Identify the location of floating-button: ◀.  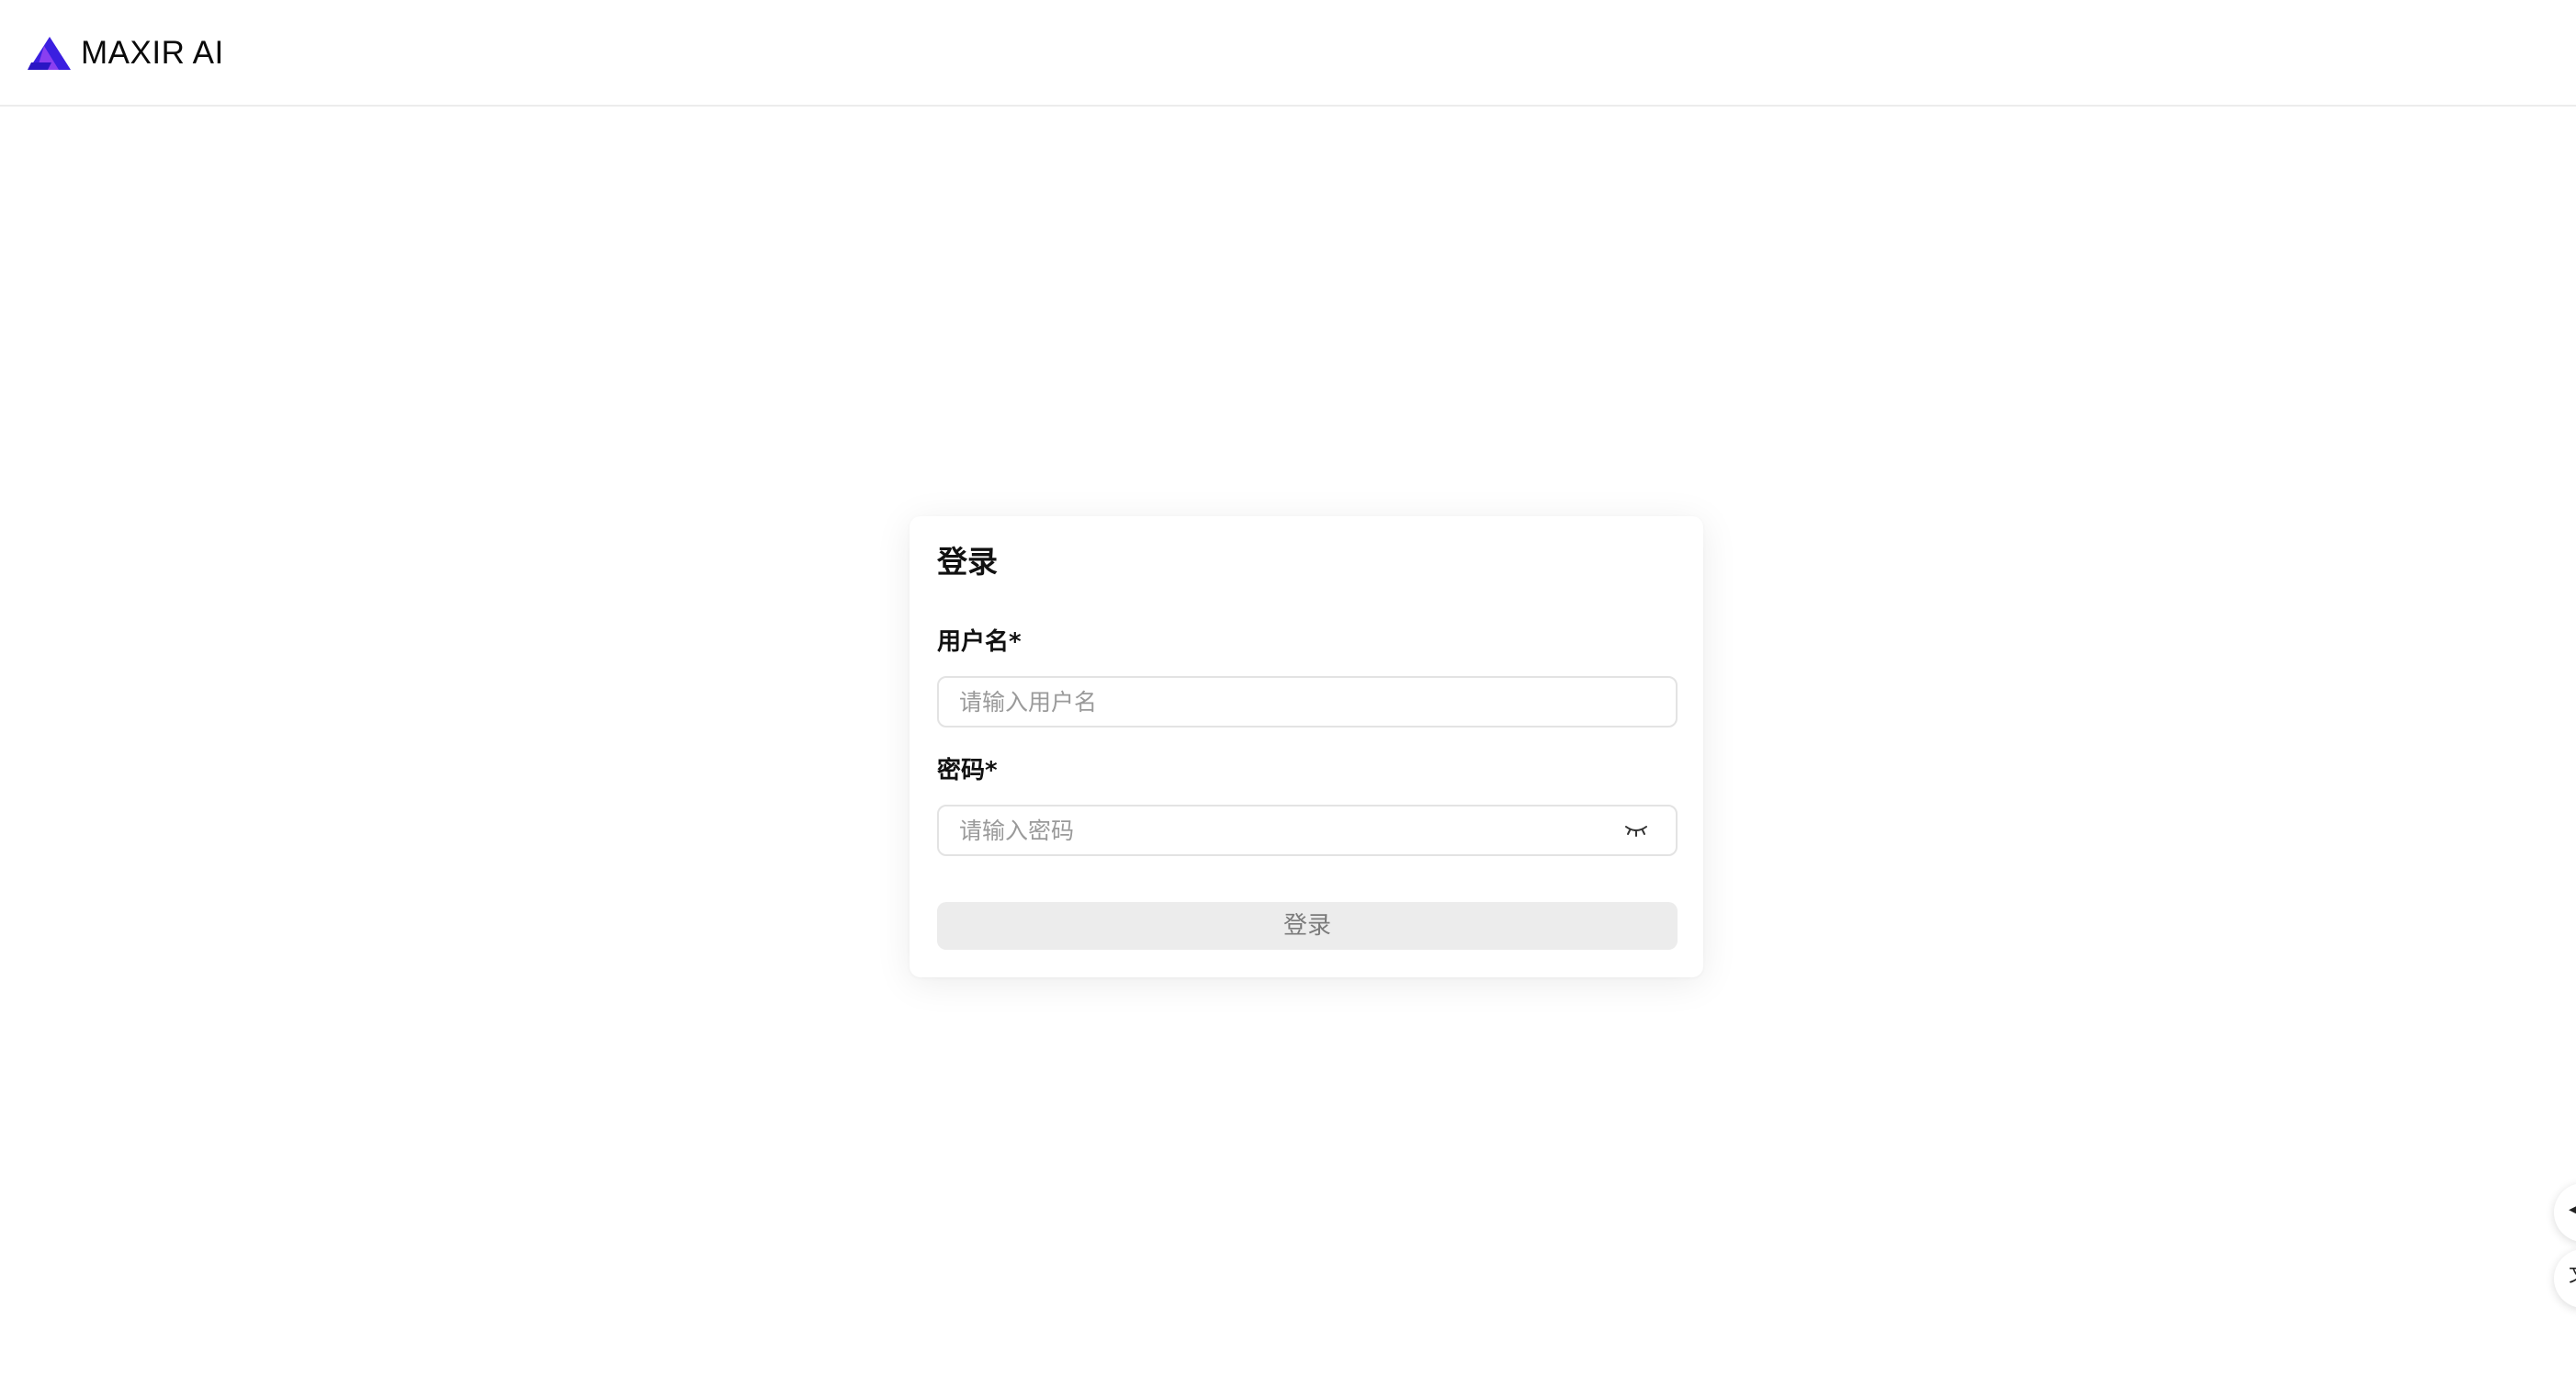
(2565, 1213).